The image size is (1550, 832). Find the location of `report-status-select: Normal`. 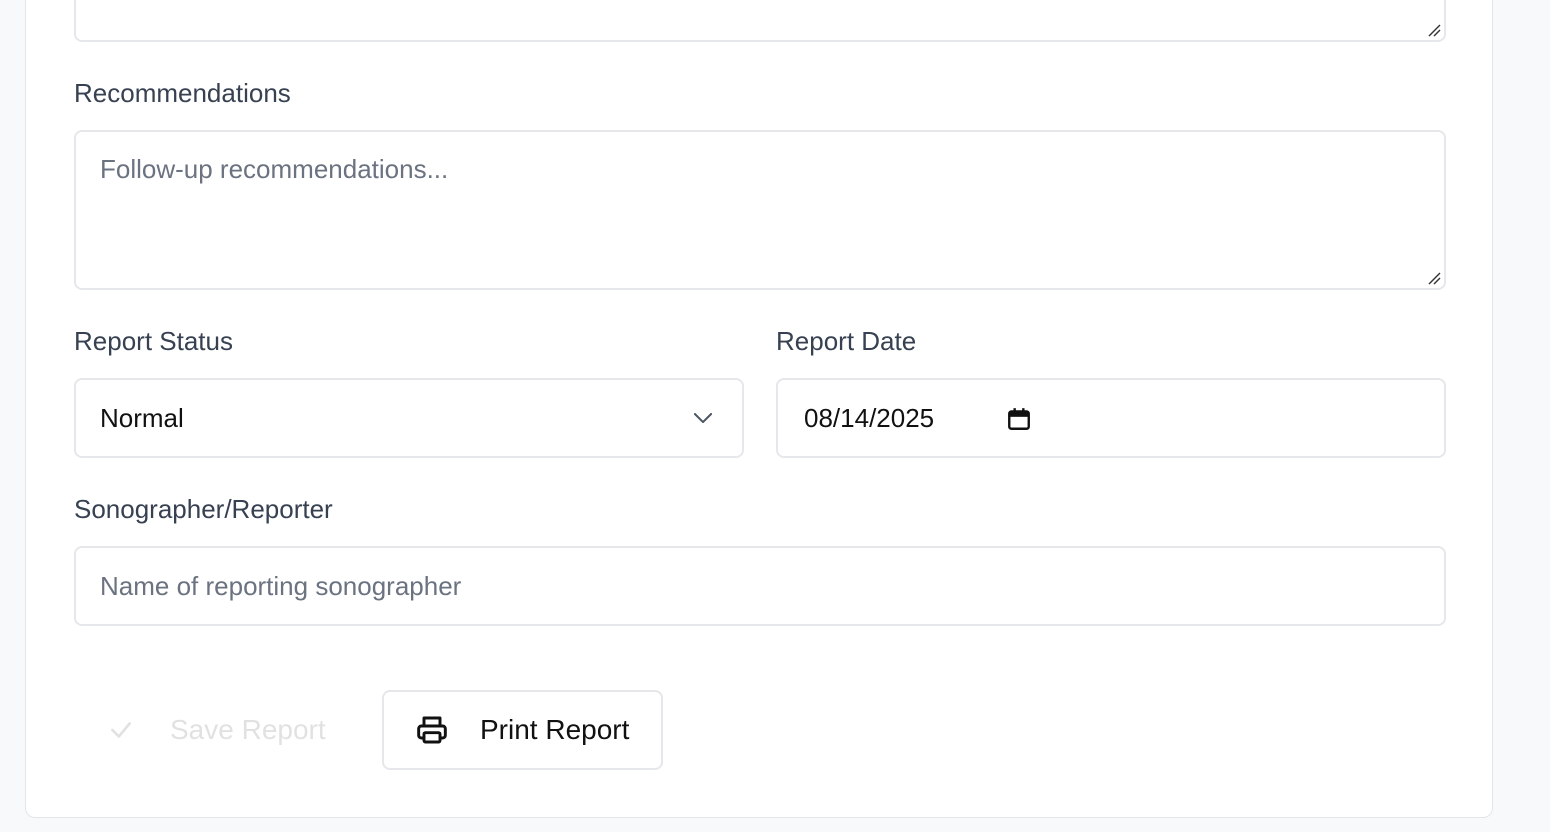

report-status-select: Normal is located at coordinates (409, 418).